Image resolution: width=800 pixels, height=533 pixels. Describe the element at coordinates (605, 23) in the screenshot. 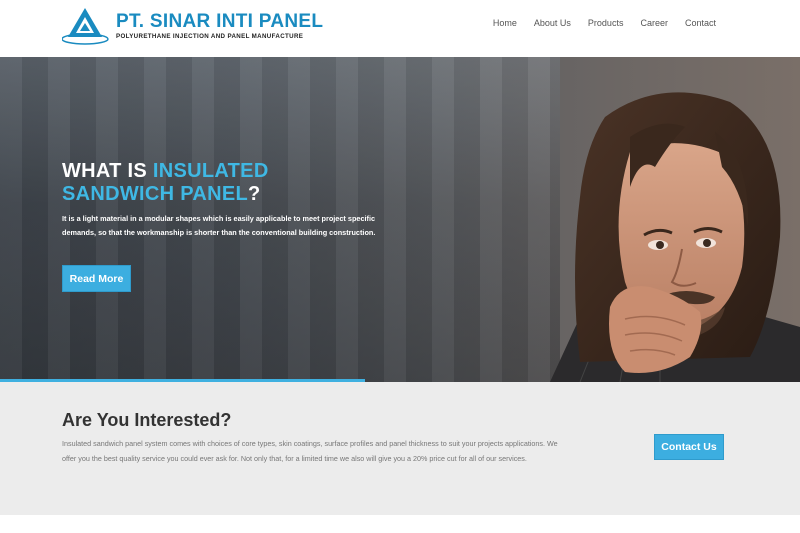

I see `nav-products: Products` at that location.